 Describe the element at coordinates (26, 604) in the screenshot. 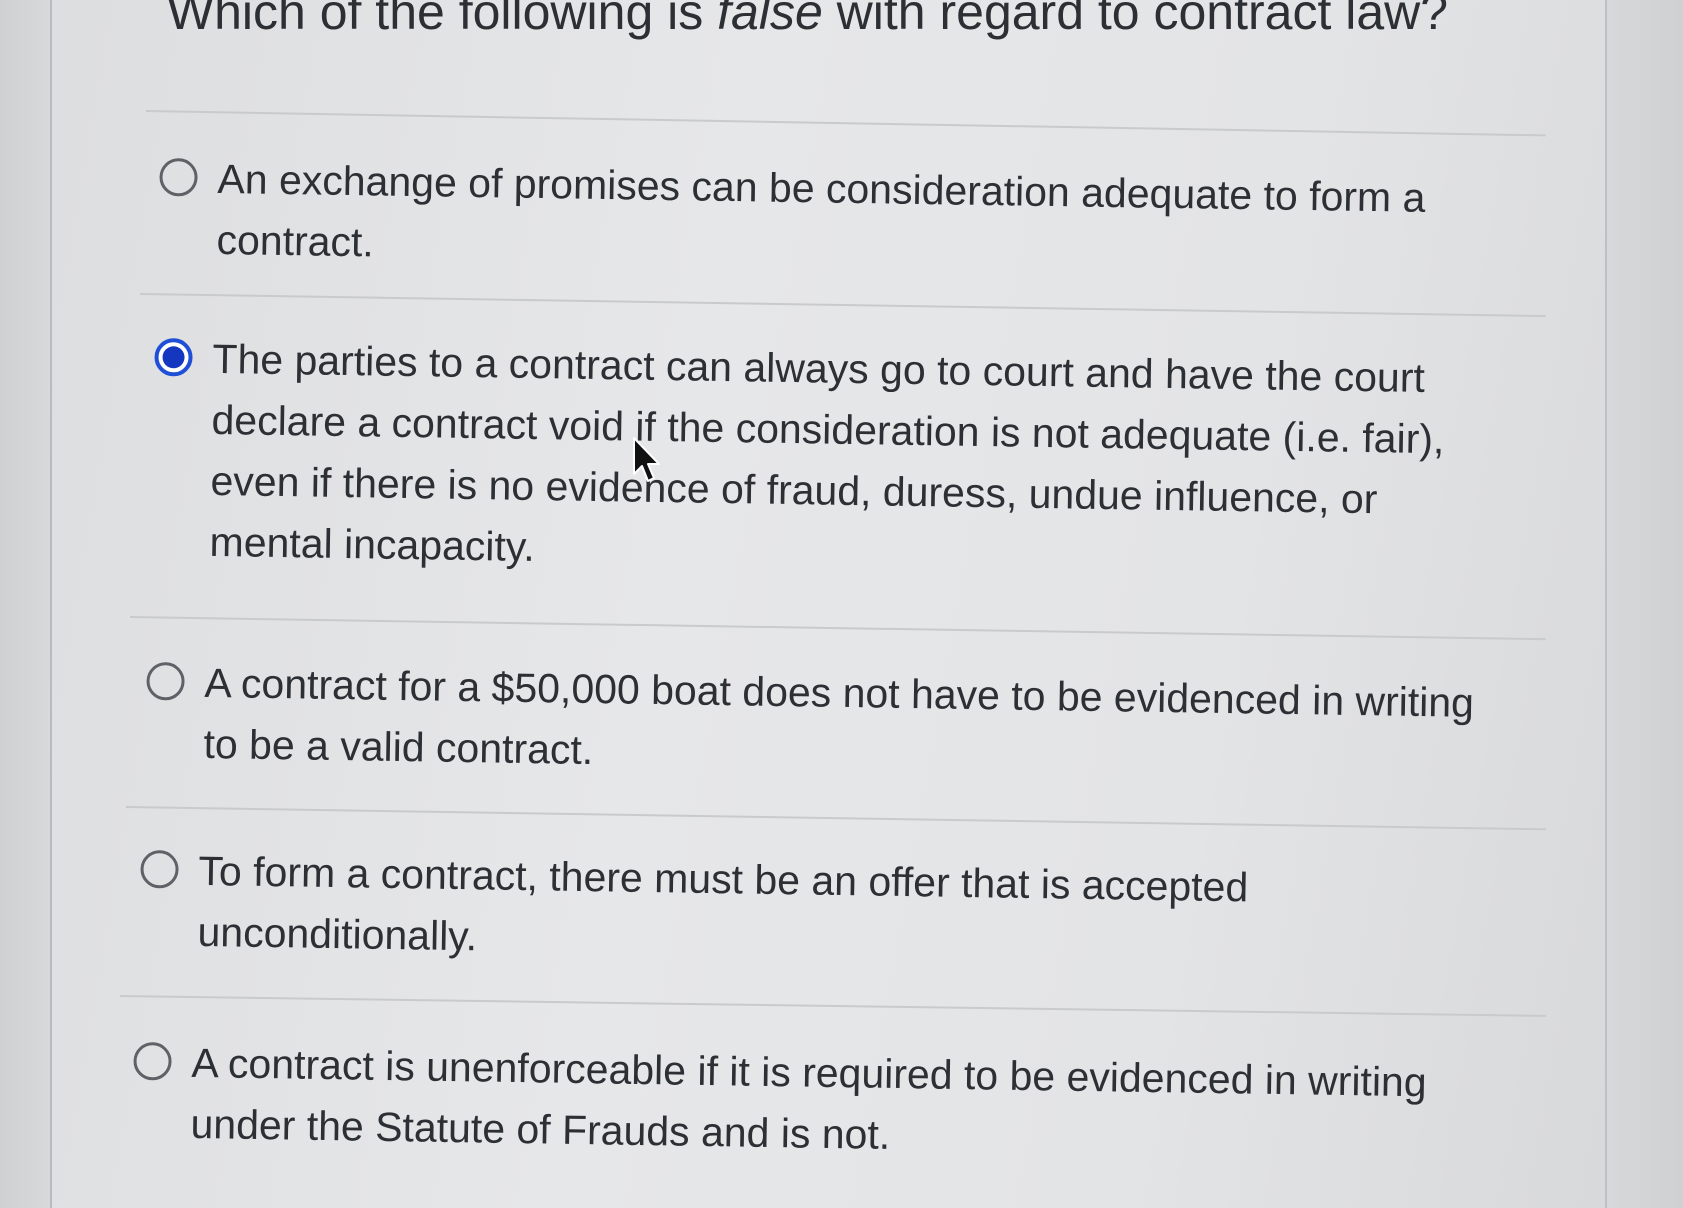

I see `left-panel-edge` at that location.